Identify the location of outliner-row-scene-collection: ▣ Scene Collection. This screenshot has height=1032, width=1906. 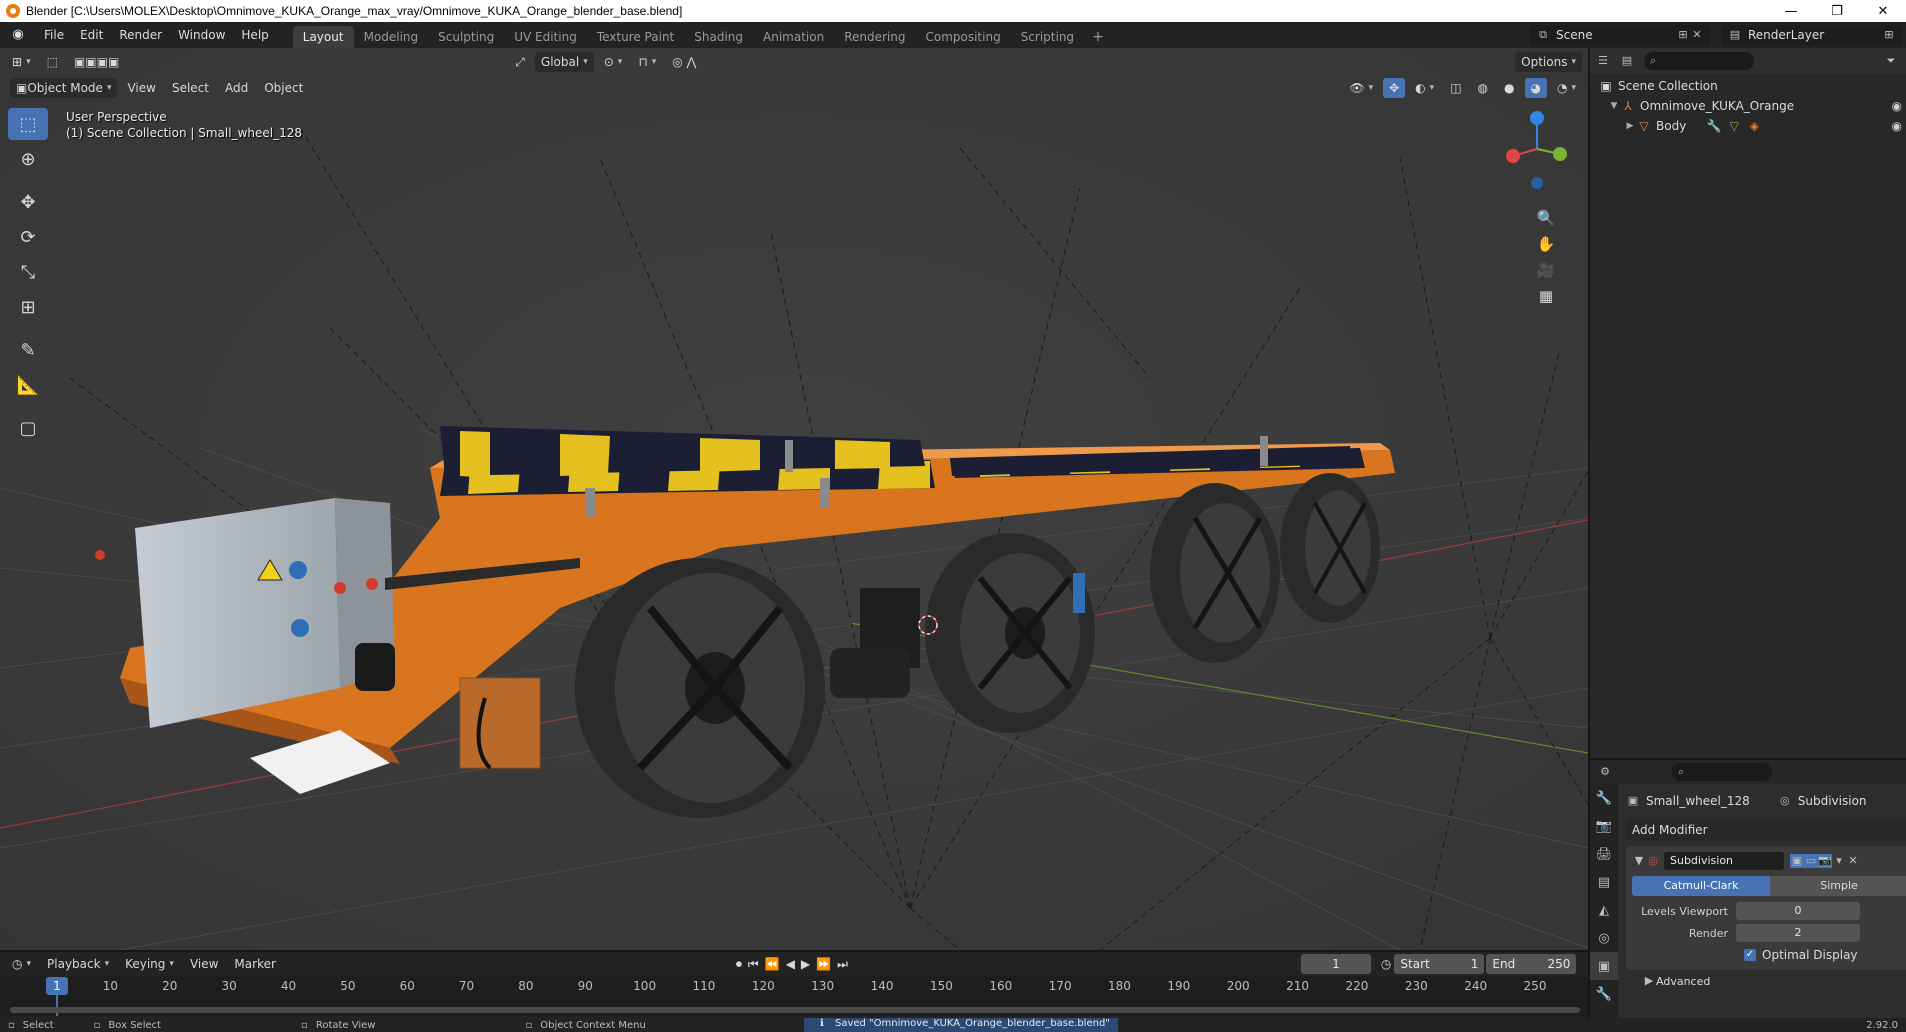
(1748, 86).